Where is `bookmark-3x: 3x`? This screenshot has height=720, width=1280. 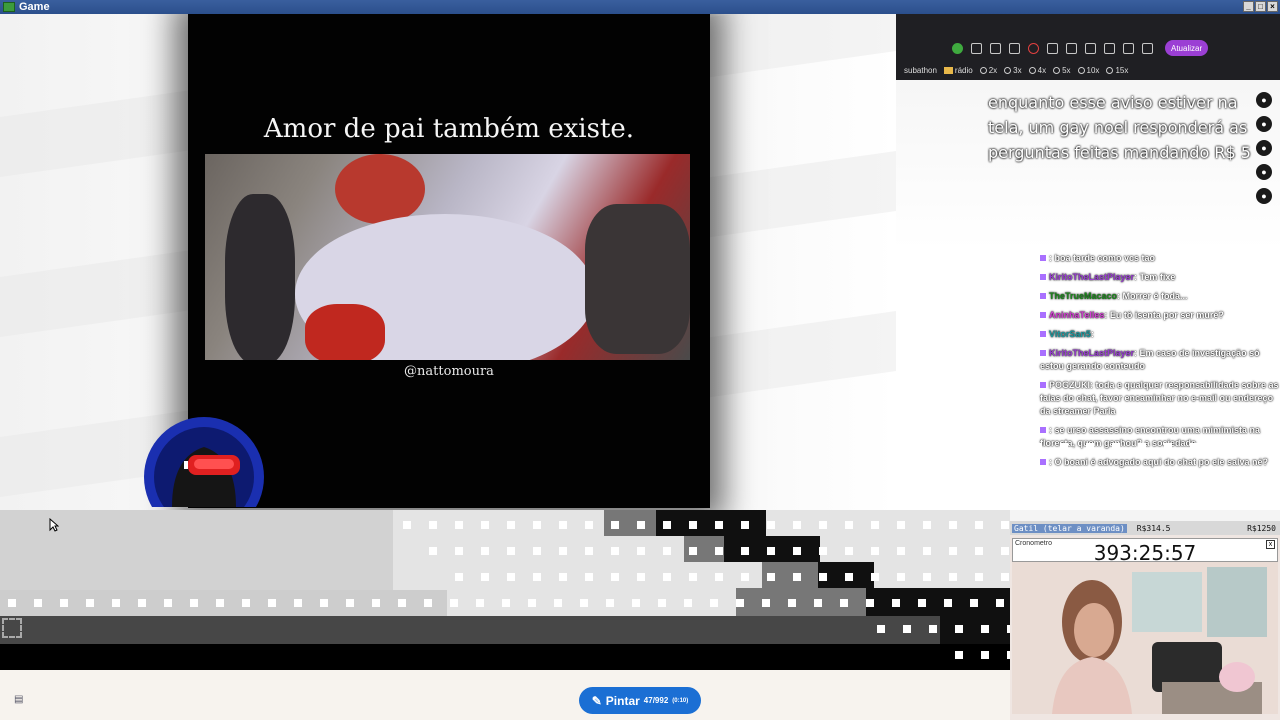
bookmark-3x: 3x is located at coordinates (1013, 70).